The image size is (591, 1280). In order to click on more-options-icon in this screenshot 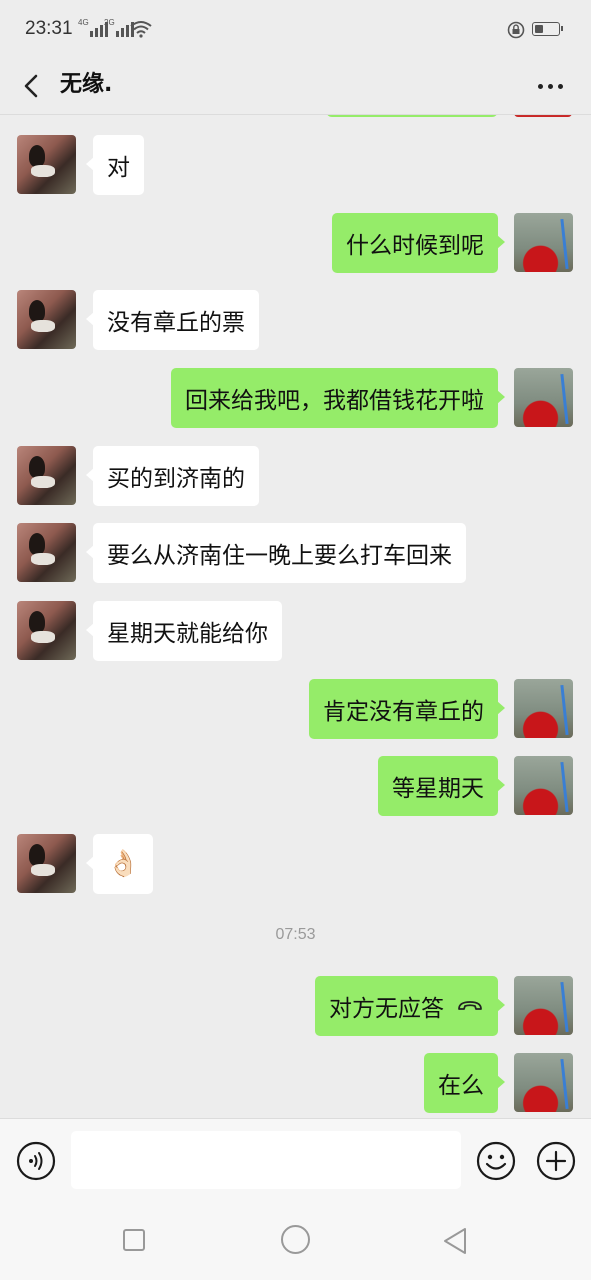, I will do `click(550, 86)`.